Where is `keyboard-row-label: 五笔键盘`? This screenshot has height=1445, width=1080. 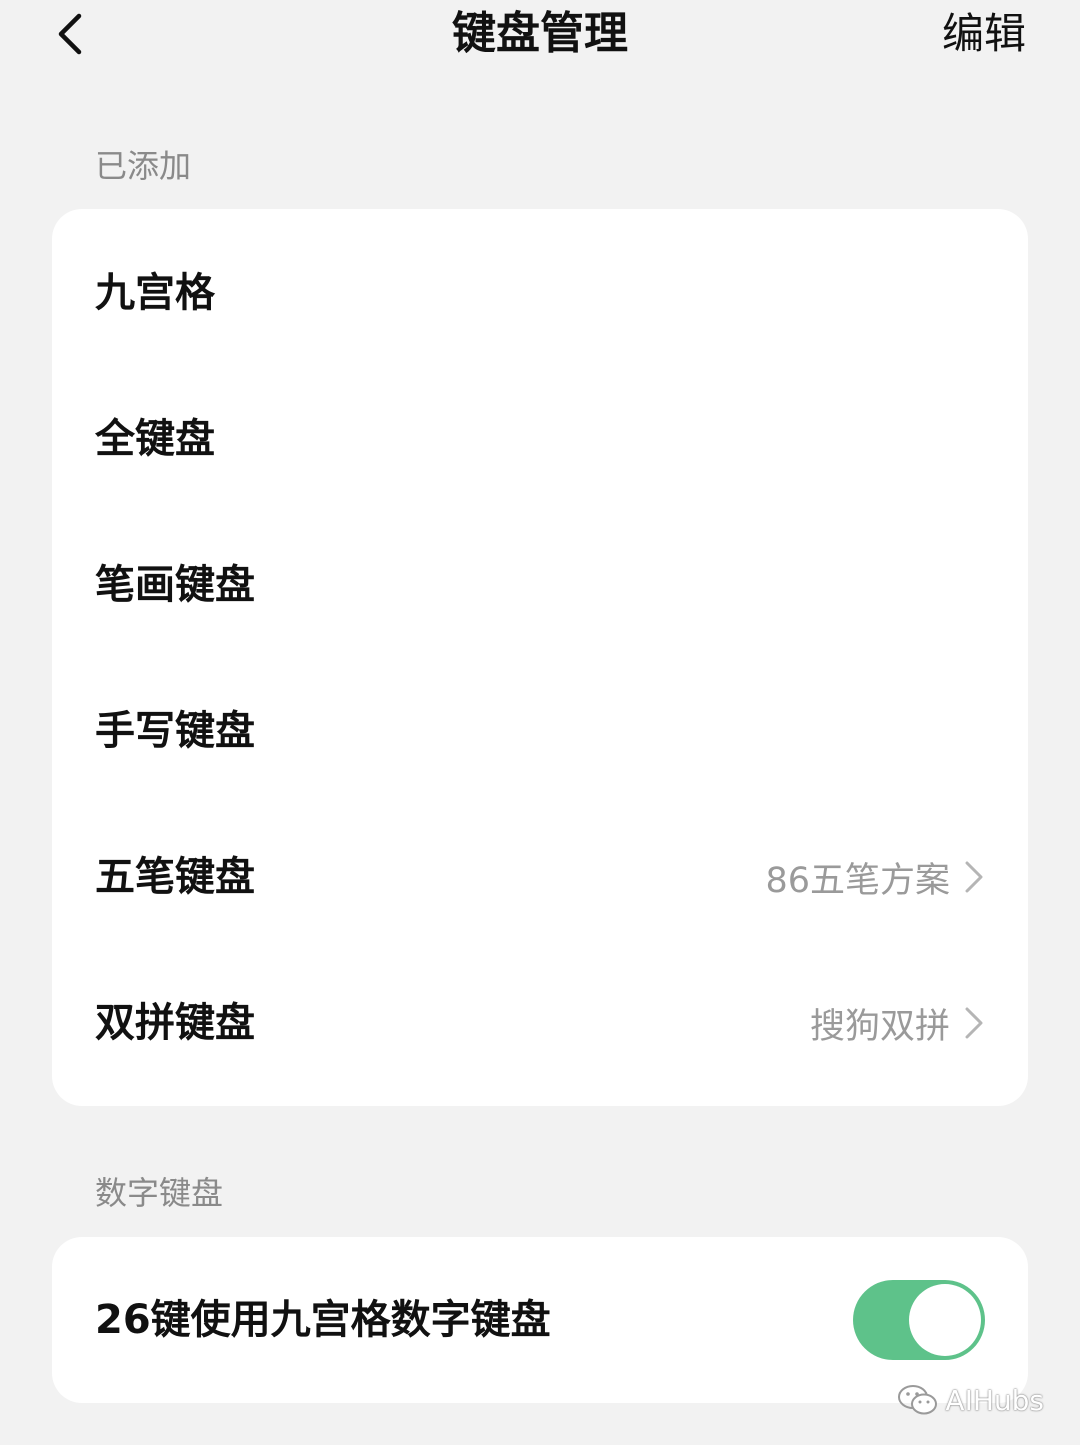 keyboard-row-label: 五笔键盘 is located at coordinates (175, 877).